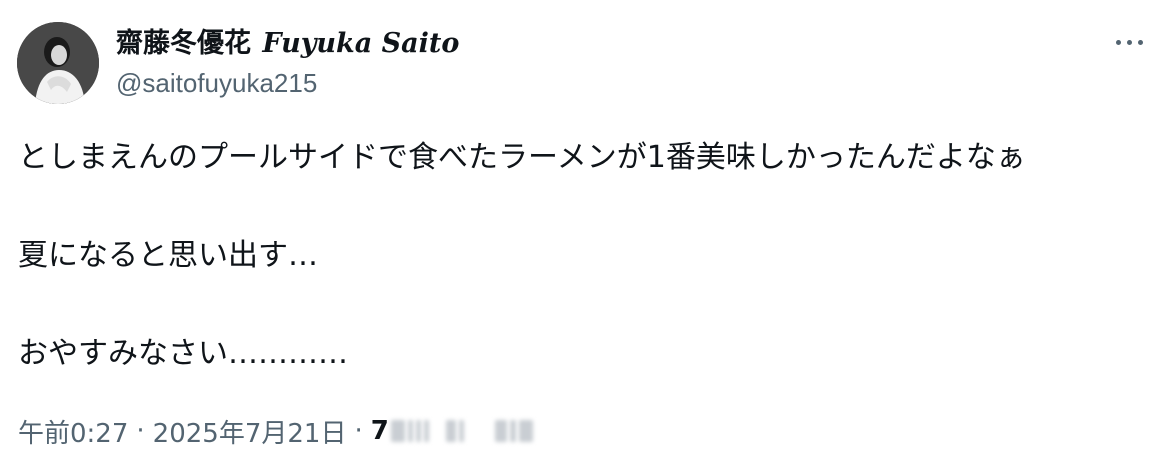  Describe the element at coordinates (461, 431) in the screenshot. I see `blurred-view-count` at that location.